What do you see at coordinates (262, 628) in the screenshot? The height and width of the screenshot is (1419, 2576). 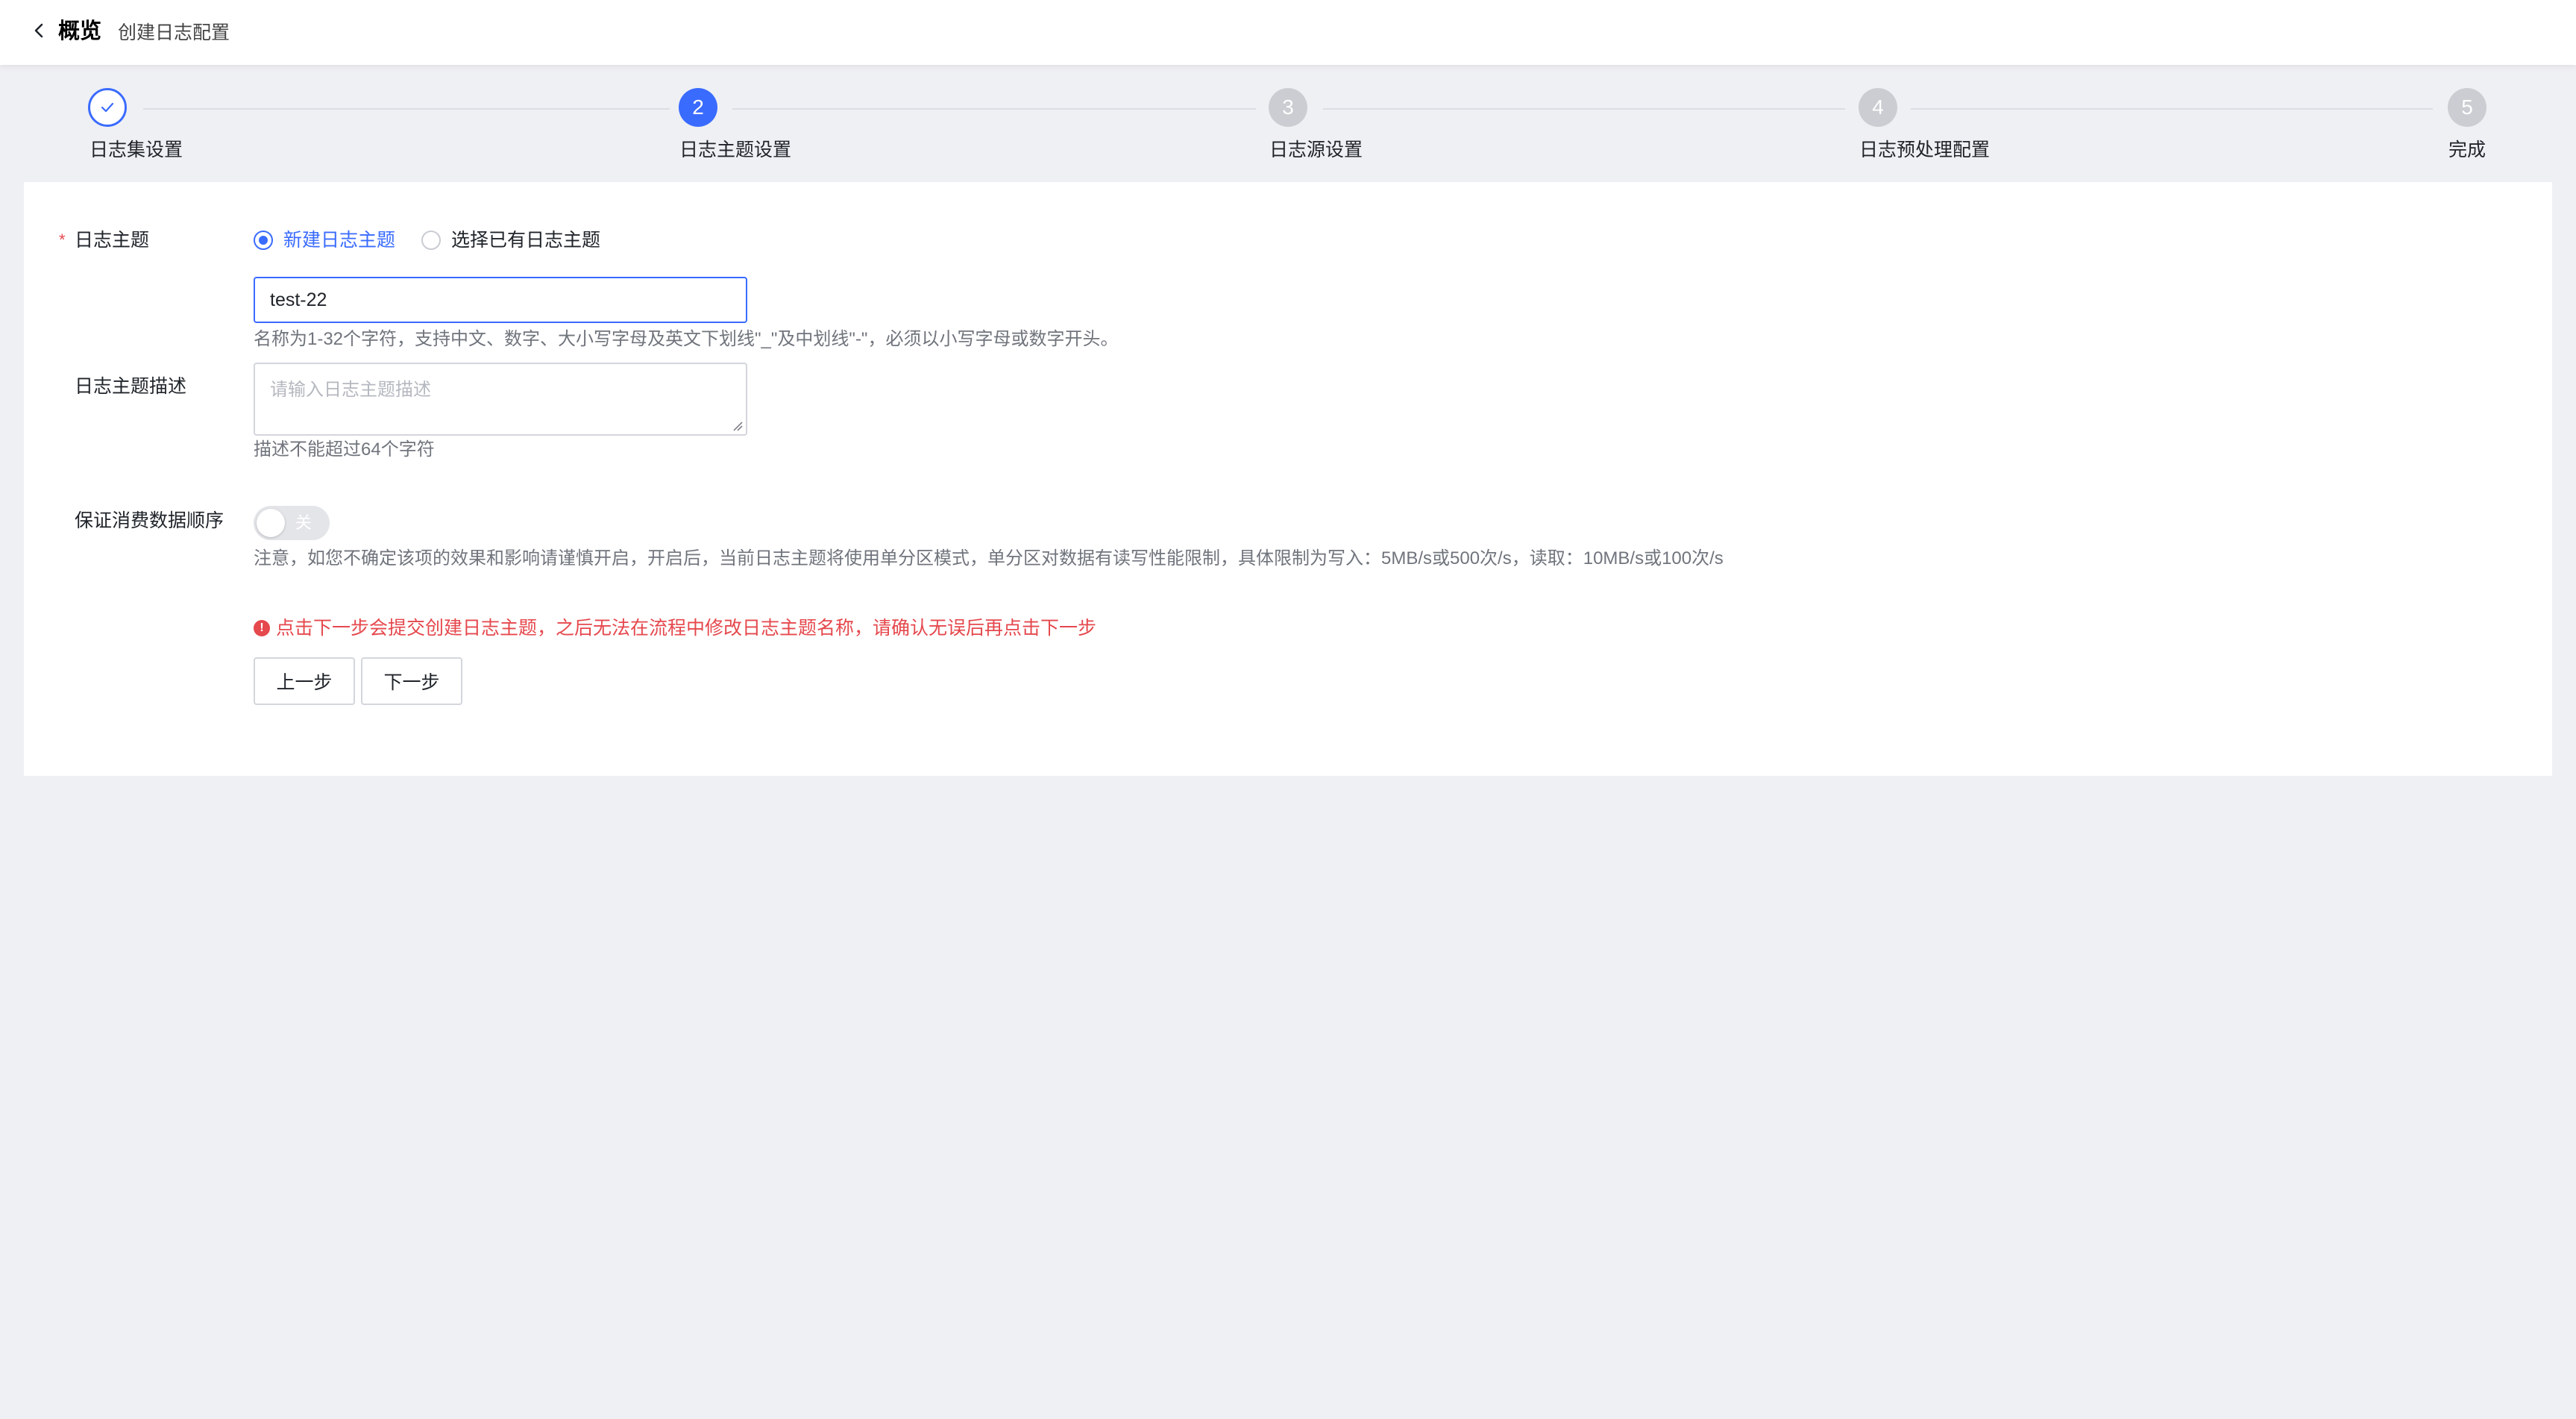 I see `error-icon: !` at bounding box center [262, 628].